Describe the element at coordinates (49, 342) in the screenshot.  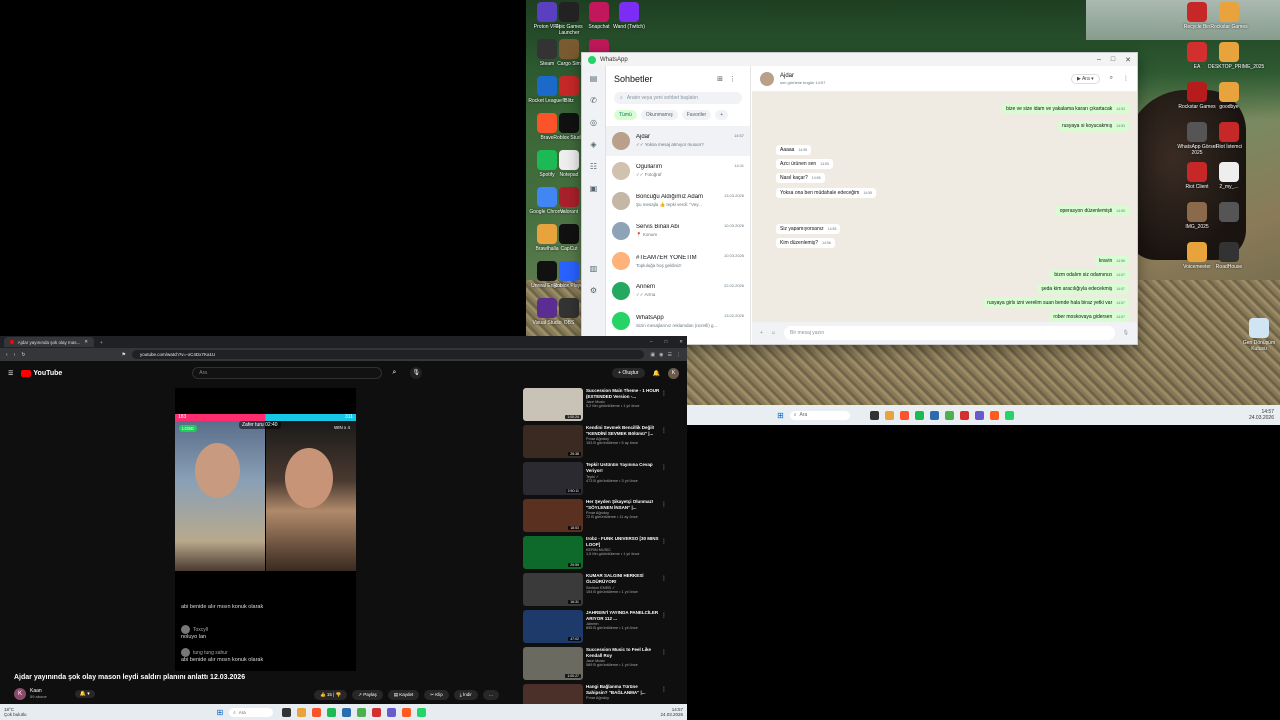
I see `browser-tab: Ajdar yayınında şok olay mas... ✕` at that location.